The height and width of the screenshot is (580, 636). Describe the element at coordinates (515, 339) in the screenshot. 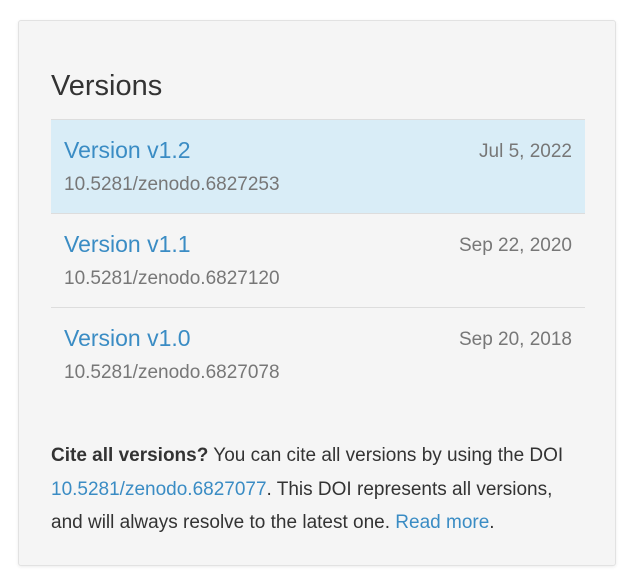

I see `version-date: Sep 20, 2018` at that location.